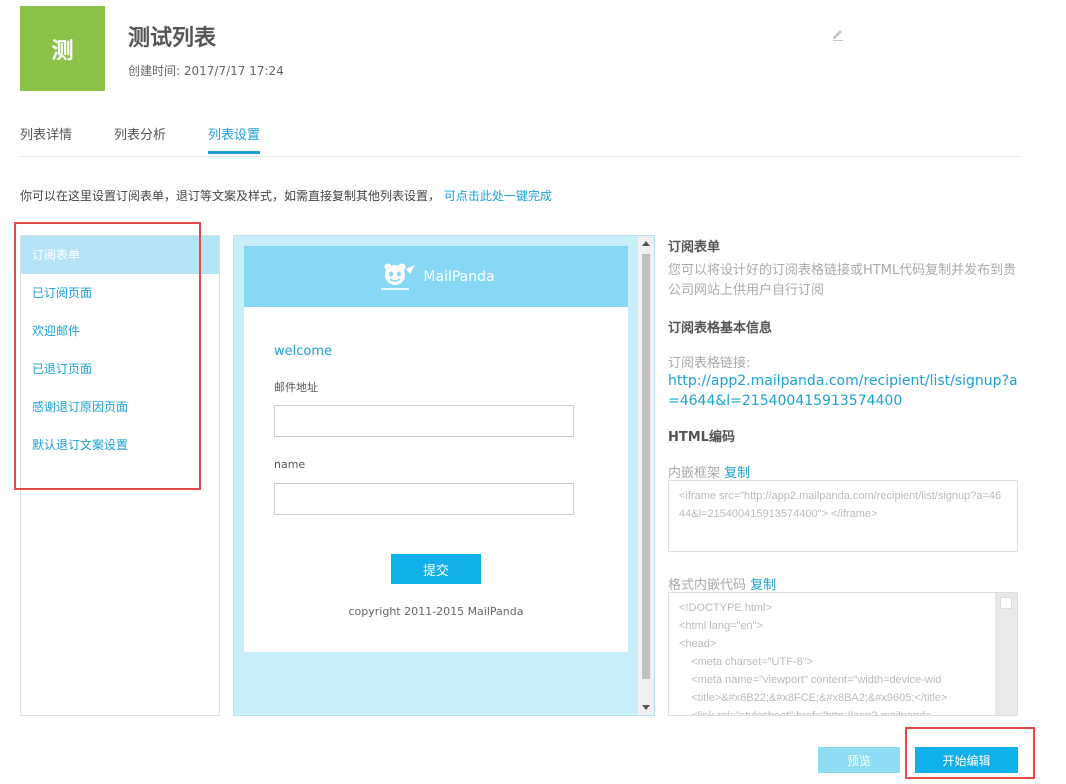 The height and width of the screenshot is (784, 1066). What do you see at coordinates (140, 138) in the screenshot?
I see `tab-list-analysis: 列表分析` at bounding box center [140, 138].